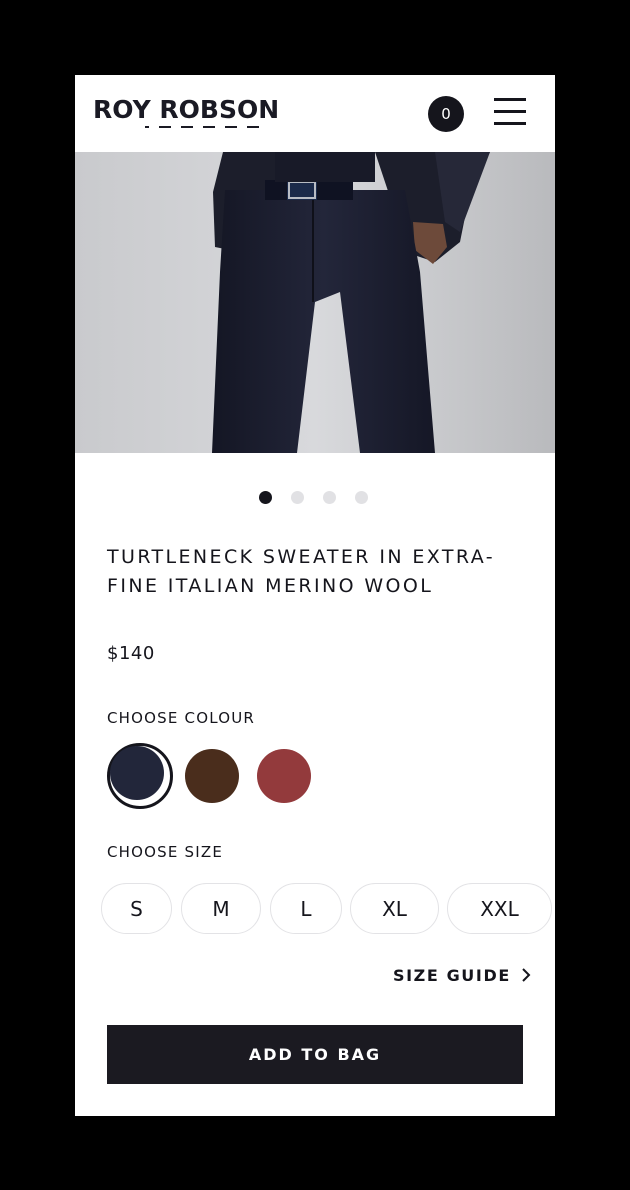 Image resolution: width=630 pixels, height=1190 pixels. Describe the element at coordinates (313, 497) in the screenshot. I see `carousel-dots` at that location.